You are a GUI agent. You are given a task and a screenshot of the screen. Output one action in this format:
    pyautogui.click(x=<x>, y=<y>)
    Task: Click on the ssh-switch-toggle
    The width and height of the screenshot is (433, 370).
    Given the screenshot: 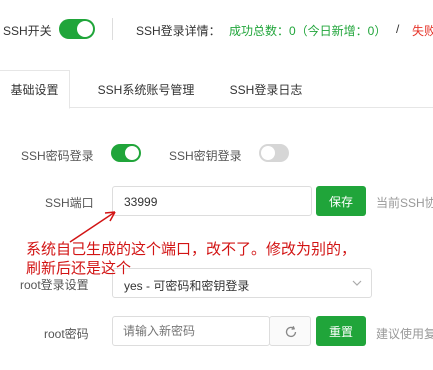 What is the action you would take?
    pyautogui.click(x=77, y=29)
    